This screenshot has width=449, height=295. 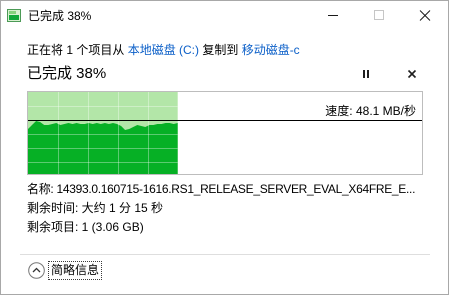 What do you see at coordinates (36, 270) in the screenshot?
I see `chevron-up-circle-icon` at bounding box center [36, 270].